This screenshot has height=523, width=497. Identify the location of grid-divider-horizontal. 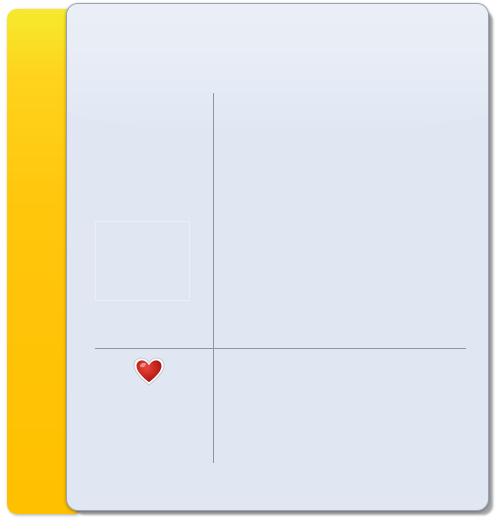
(280, 348).